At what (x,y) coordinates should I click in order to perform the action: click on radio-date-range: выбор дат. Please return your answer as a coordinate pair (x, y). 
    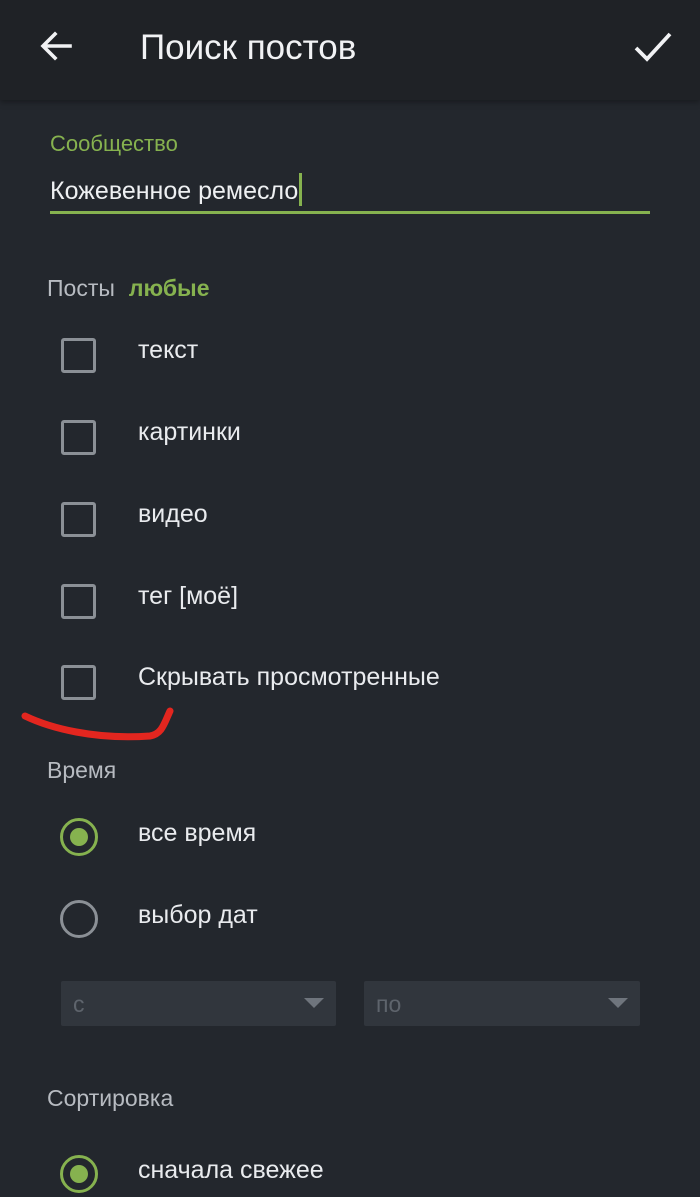
    Looking at the image, I should click on (360, 920).